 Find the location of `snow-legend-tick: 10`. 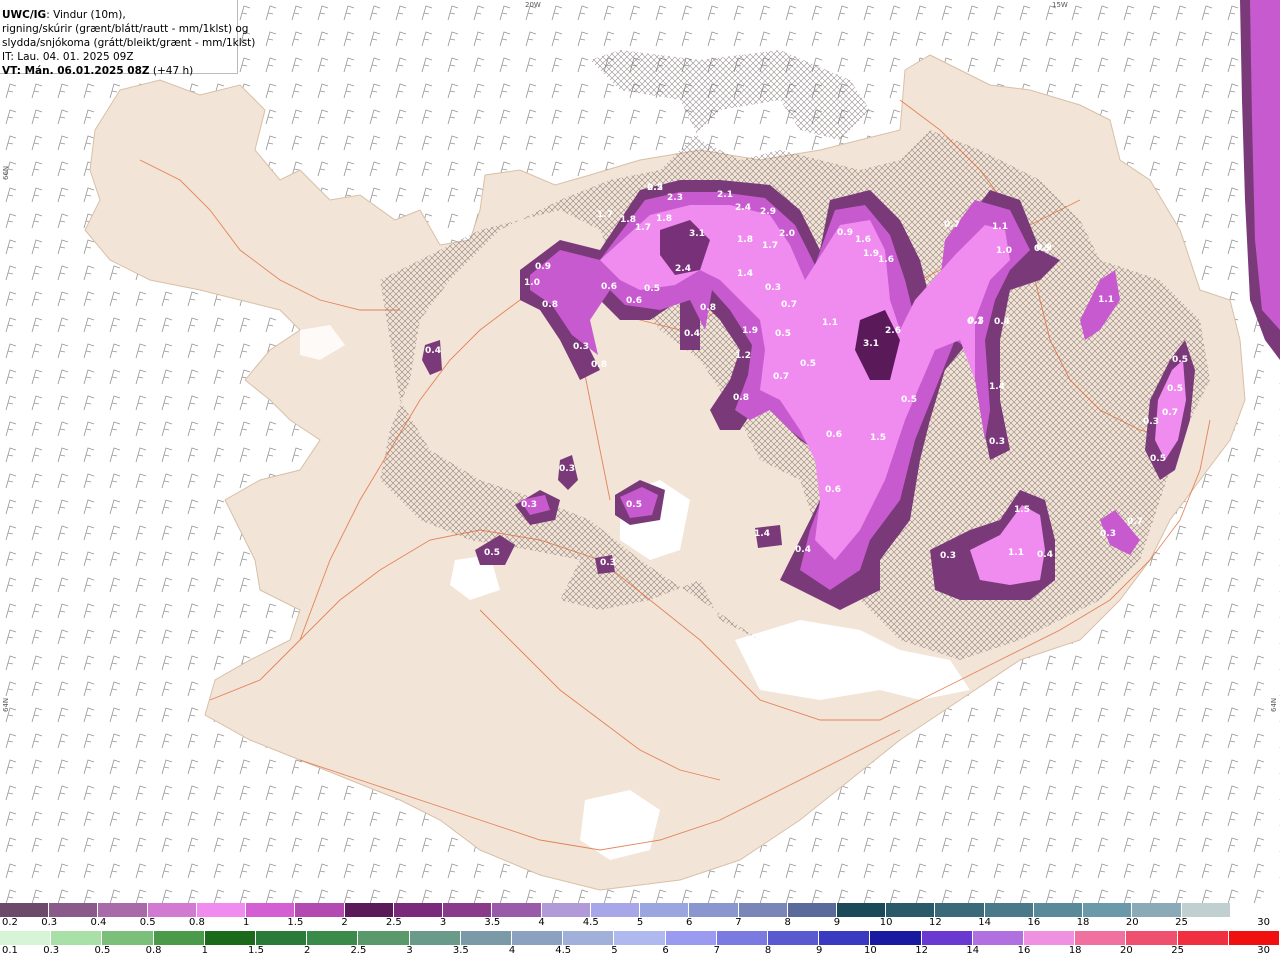

snow-legend-tick: 10 is located at coordinates (886, 922).